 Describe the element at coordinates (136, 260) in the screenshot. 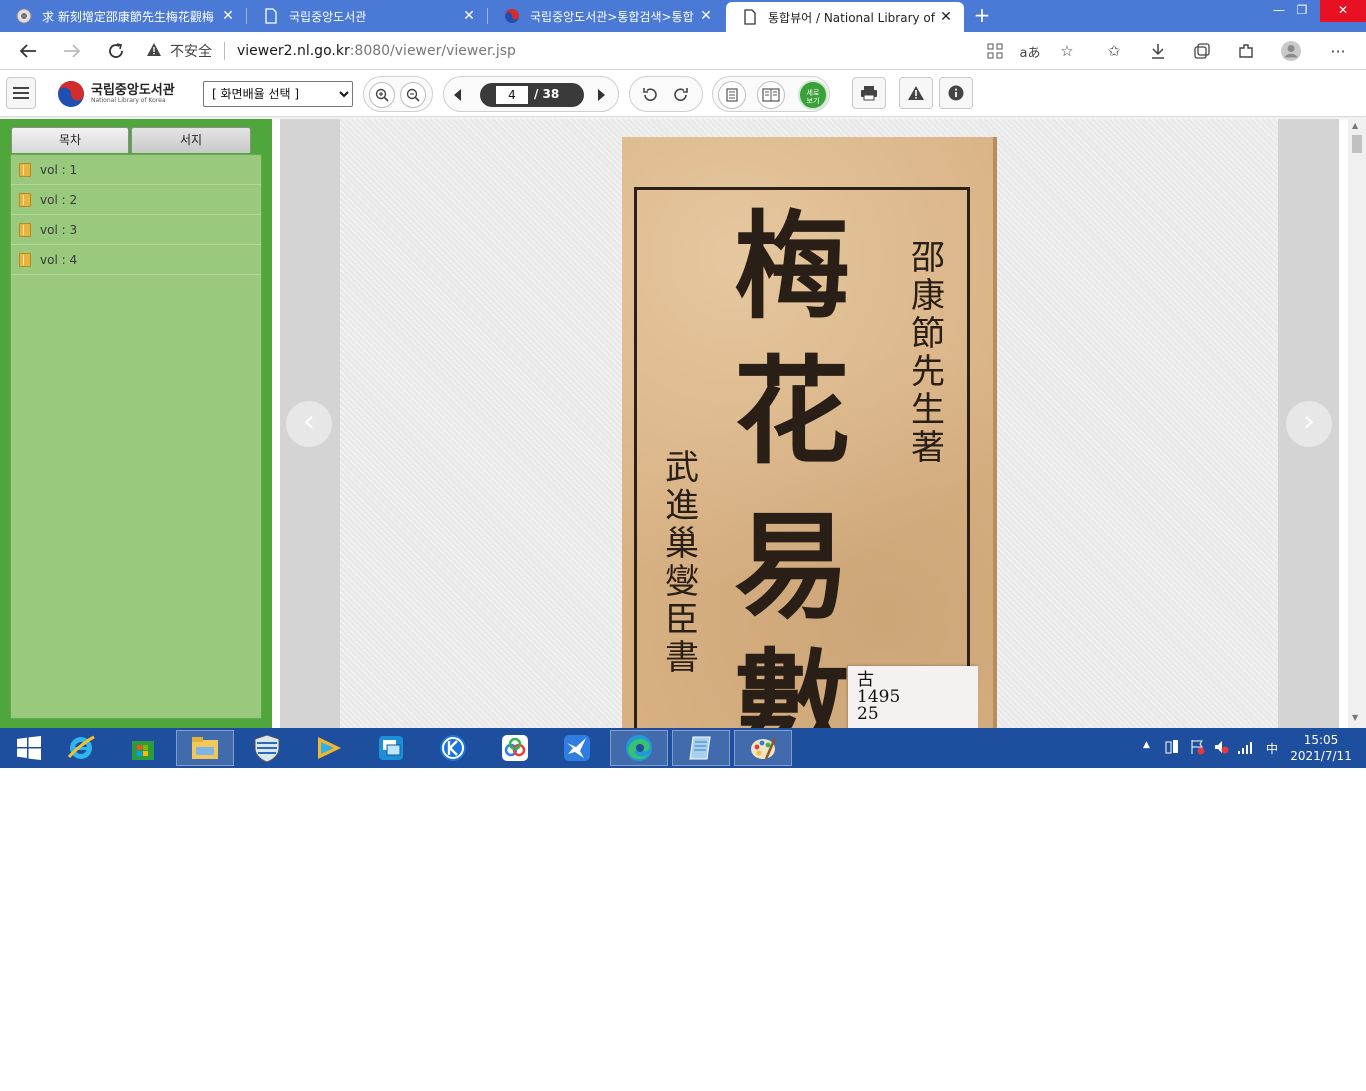

I see `toc-item-vol-4: vol : 4` at that location.